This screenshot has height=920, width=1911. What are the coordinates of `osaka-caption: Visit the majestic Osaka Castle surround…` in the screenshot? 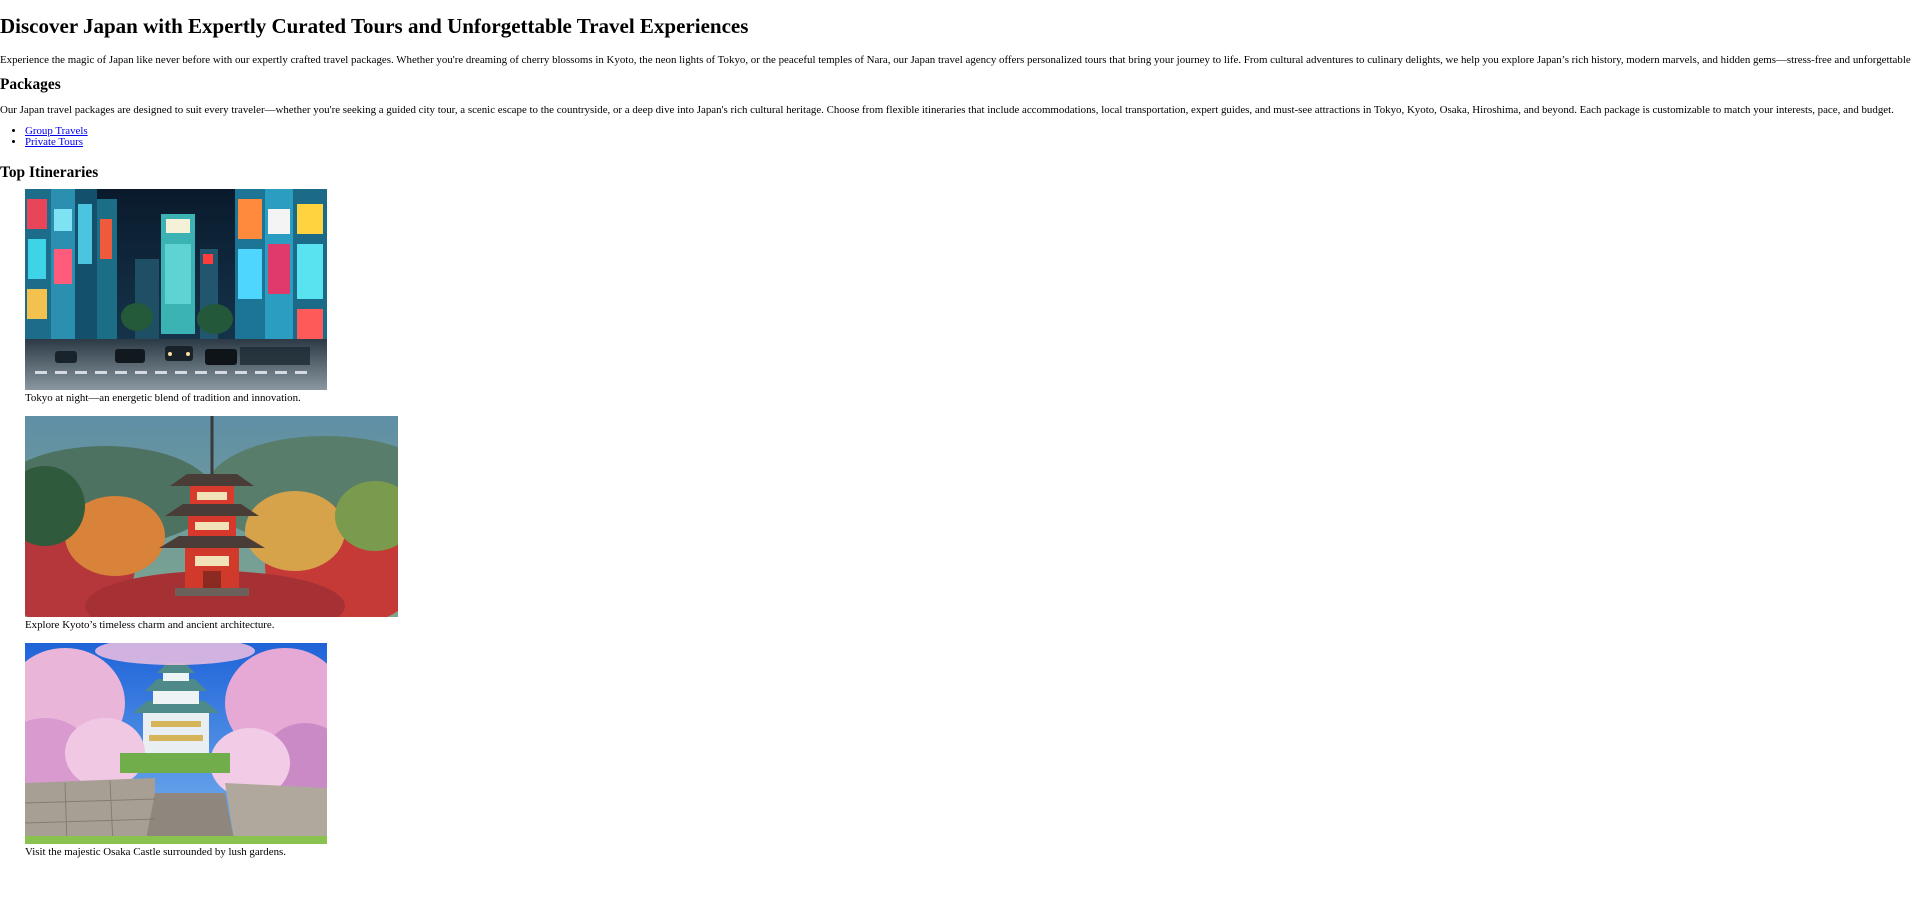 It's located at (155, 852).